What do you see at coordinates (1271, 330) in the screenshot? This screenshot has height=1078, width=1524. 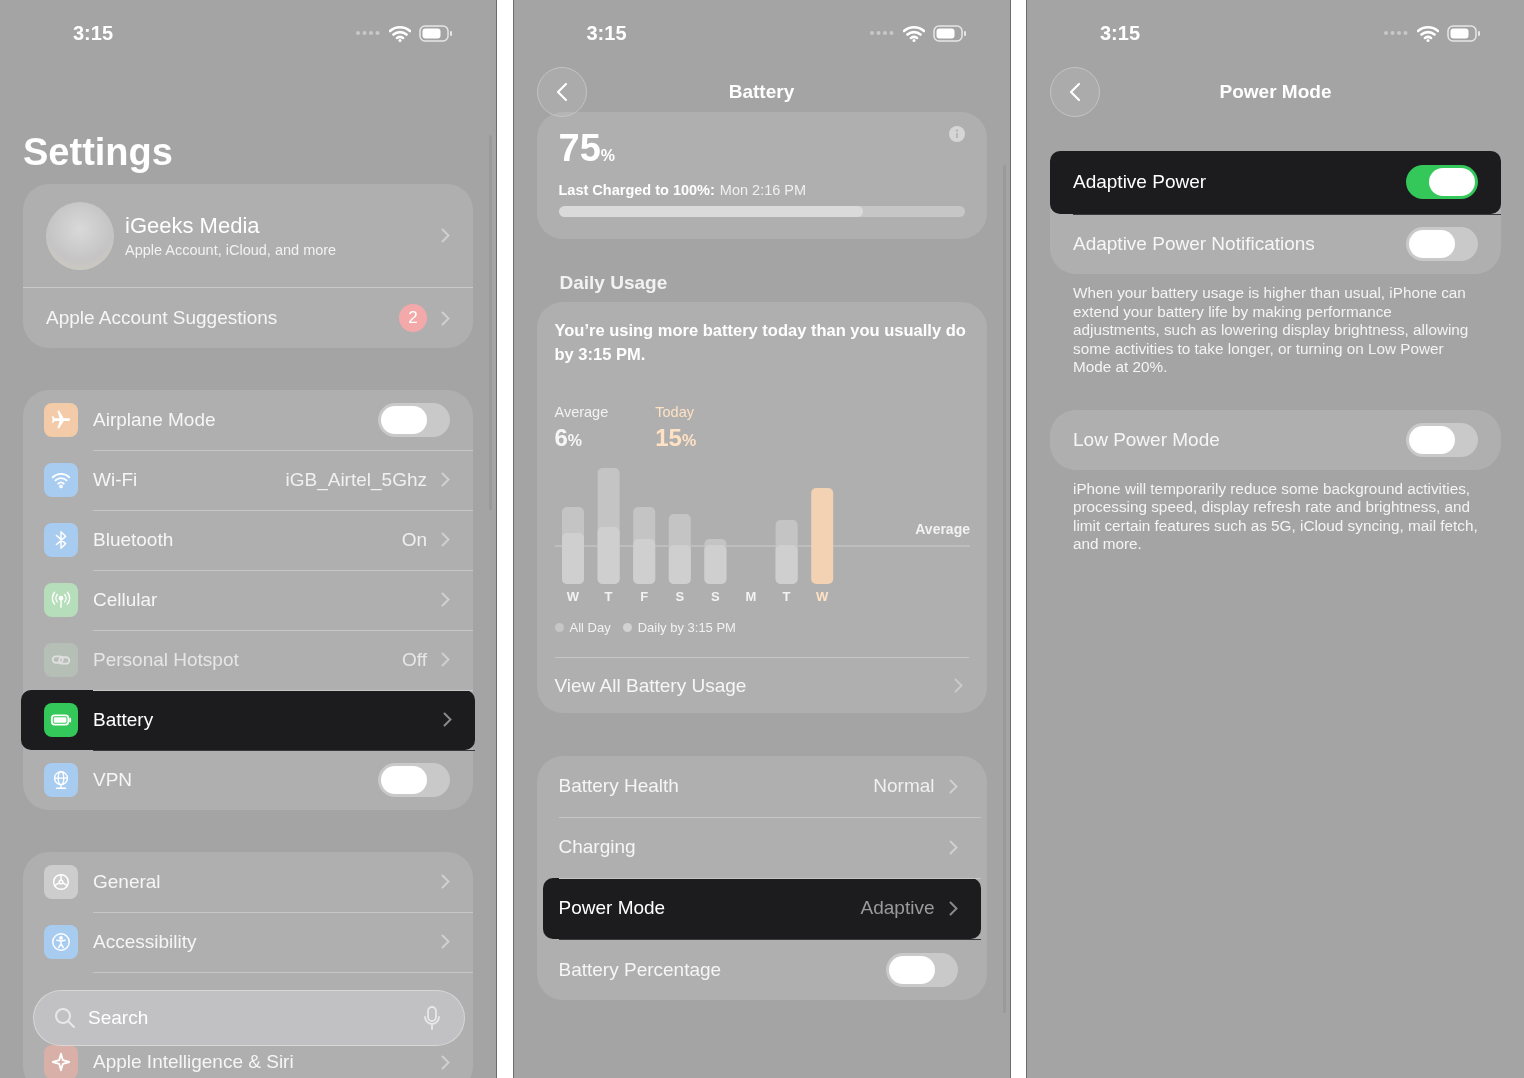 I see `footnote-text: When your battery usage is higher than usual, iPhone can extend your battery life by making performance adjustments, such as lowering display brightness, allowing some activities to take longer, or turning on Low Power Mode at 20%.` at bounding box center [1271, 330].